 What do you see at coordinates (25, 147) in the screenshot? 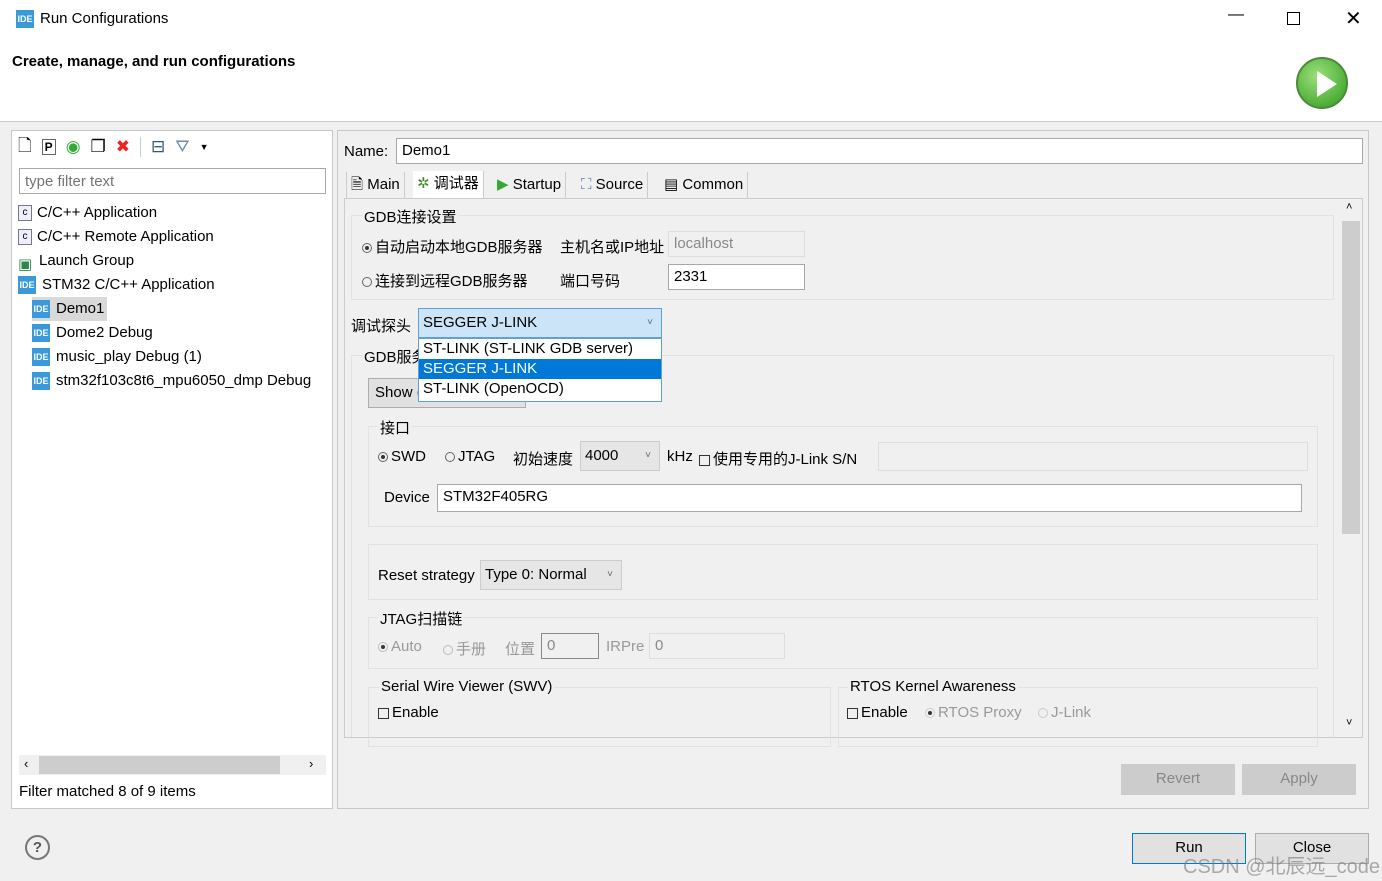
I see `new-config-icon: 🗋` at bounding box center [25, 147].